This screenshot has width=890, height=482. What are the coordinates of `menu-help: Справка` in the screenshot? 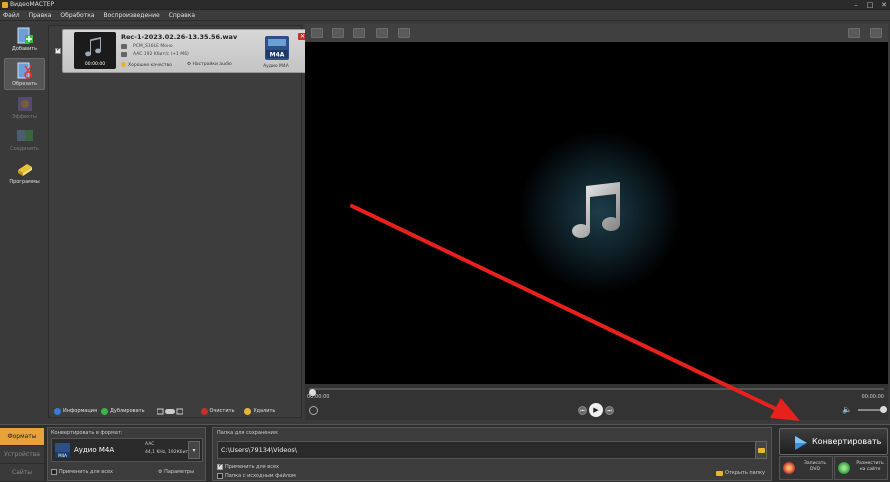 It's located at (182, 15).